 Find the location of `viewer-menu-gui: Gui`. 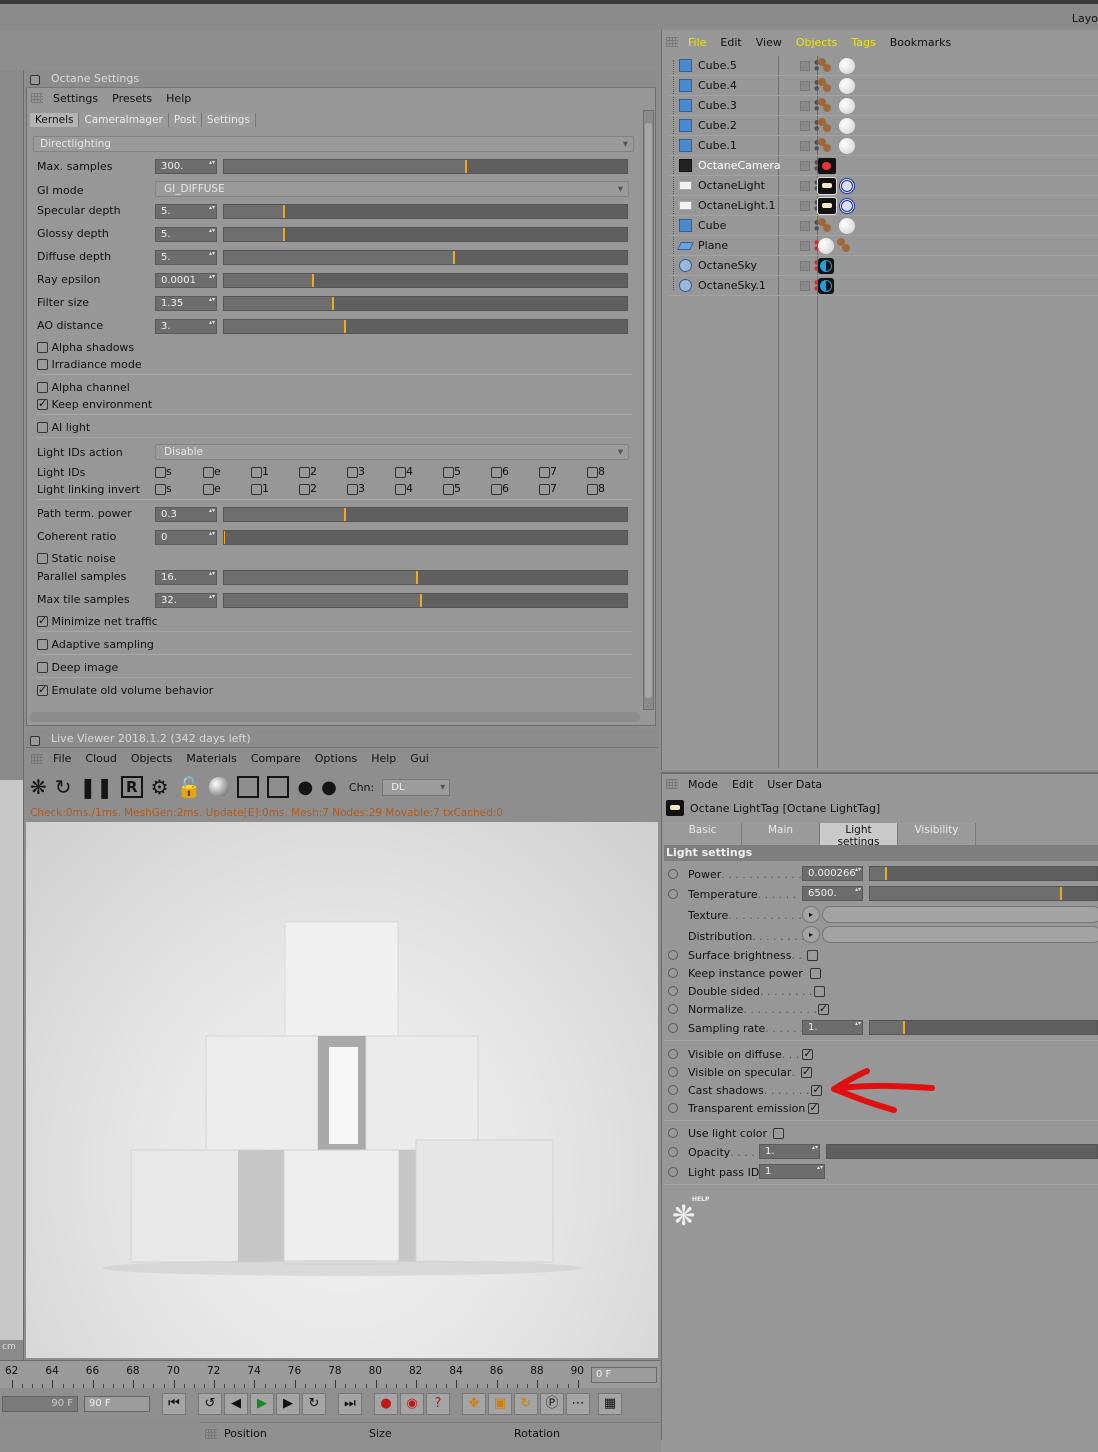

viewer-menu-gui: Gui is located at coordinates (419, 758).